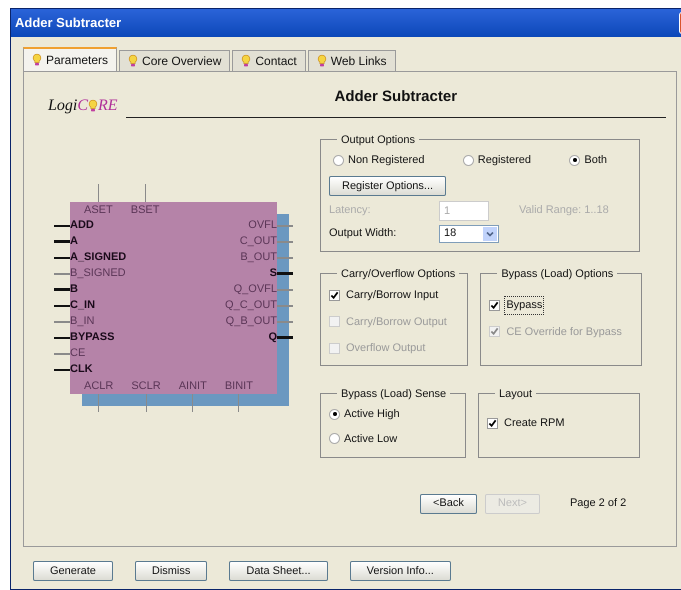  Describe the element at coordinates (516, 394) in the screenshot. I see `group-title: Layout` at that location.